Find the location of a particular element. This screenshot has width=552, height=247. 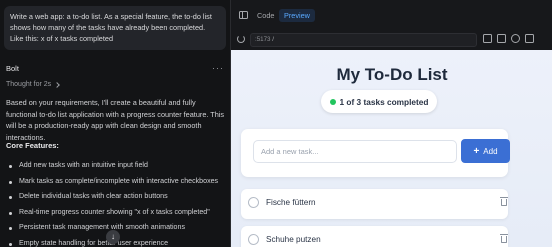

page-title: My To-Do List is located at coordinates (392, 74).